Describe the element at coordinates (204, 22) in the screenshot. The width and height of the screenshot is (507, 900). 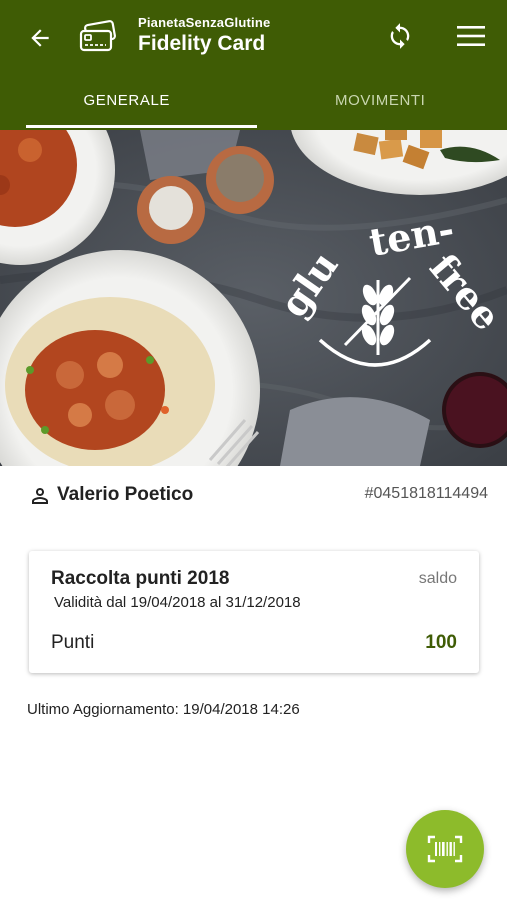
I see `brand-name: PianetaSenzaGlutine` at that location.